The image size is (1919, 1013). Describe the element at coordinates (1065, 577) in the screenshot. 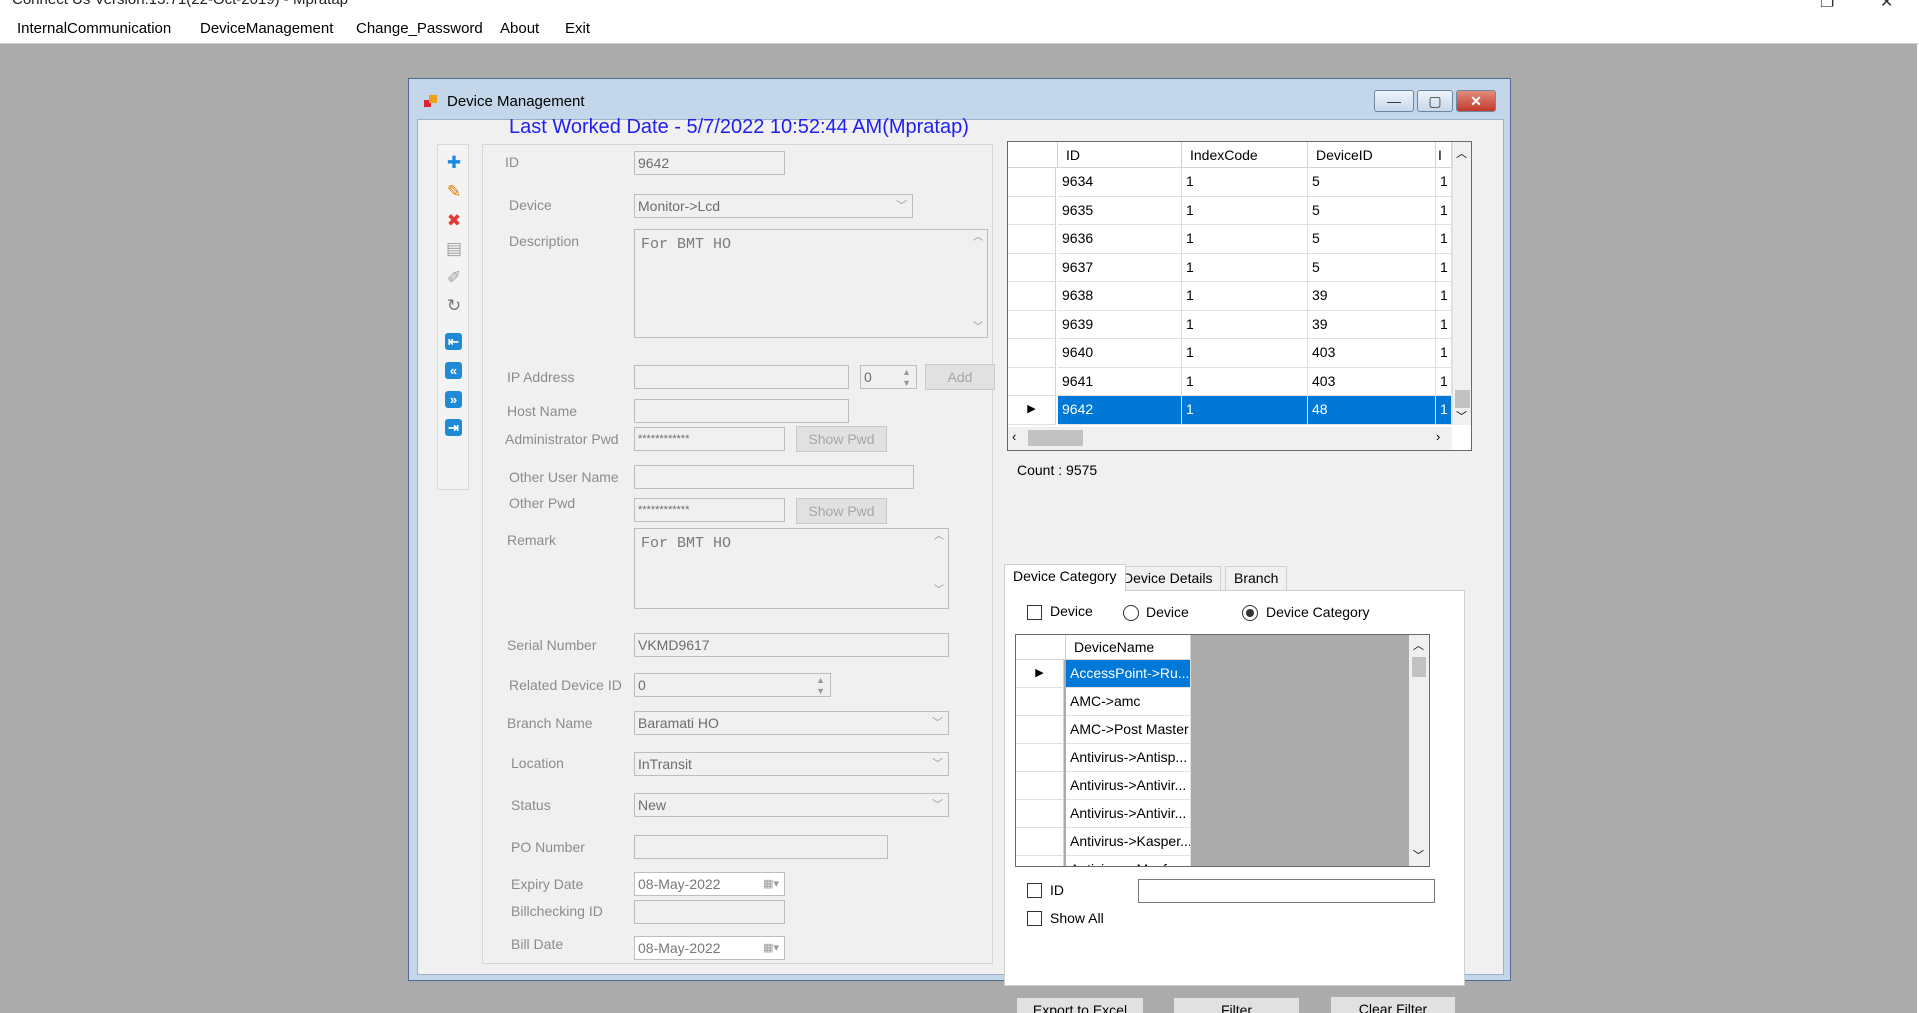

I see `tab-device-category: Device Category` at that location.